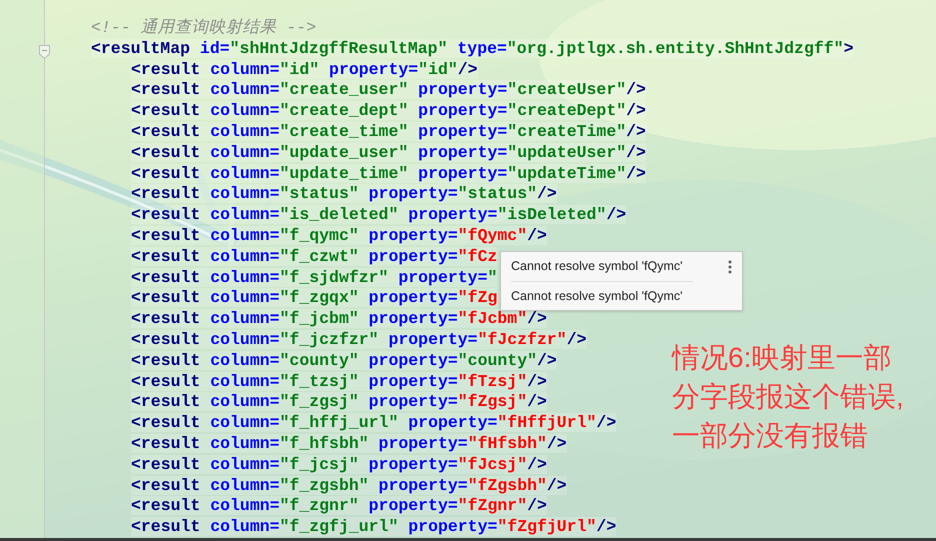  I want to click on annotation-text: 情况6:映射里一部 分字段报这个错误, 一部分没有报错, so click(788, 397).